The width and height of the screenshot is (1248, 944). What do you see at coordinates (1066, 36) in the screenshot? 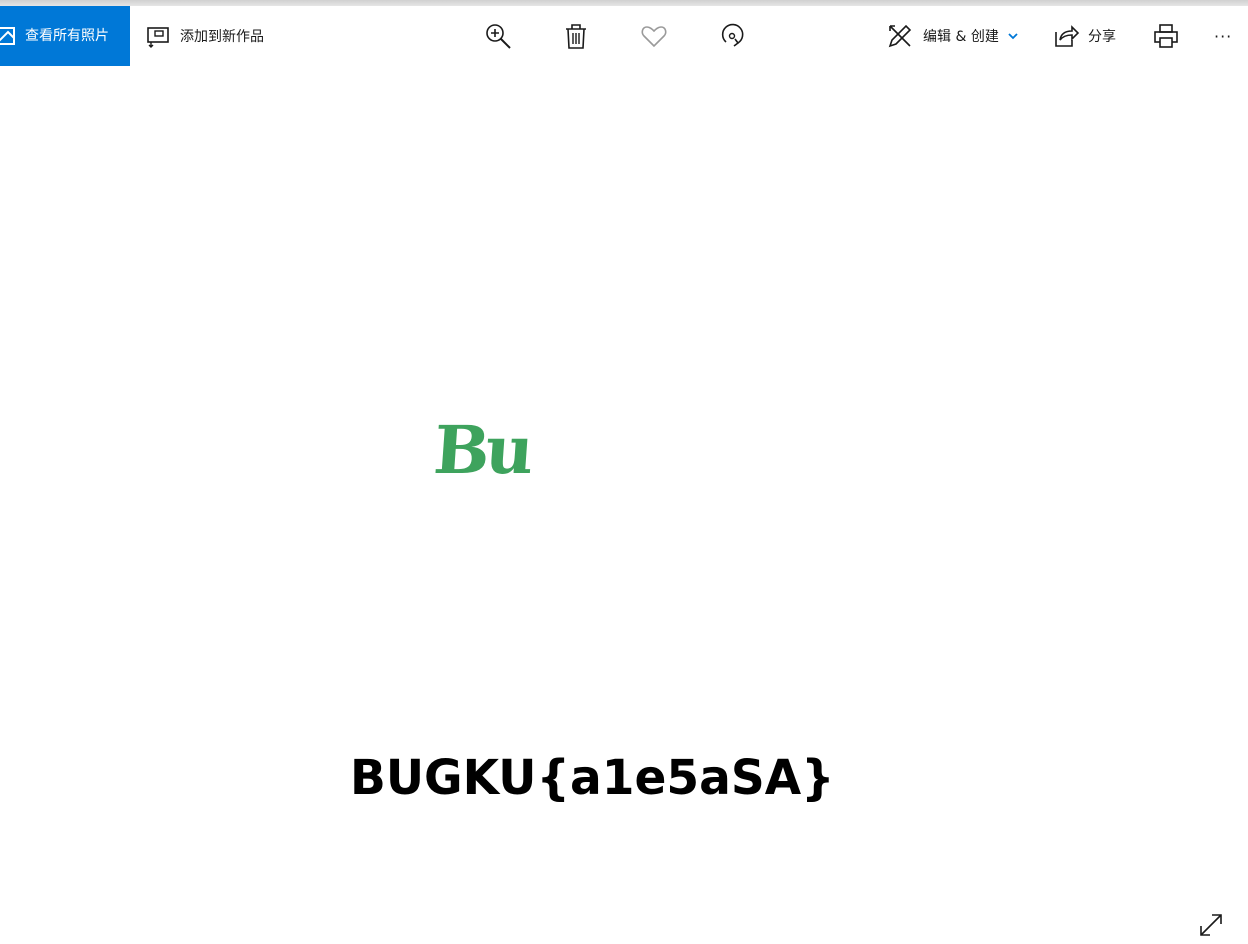
I see `share-icon` at bounding box center [1066, 36].